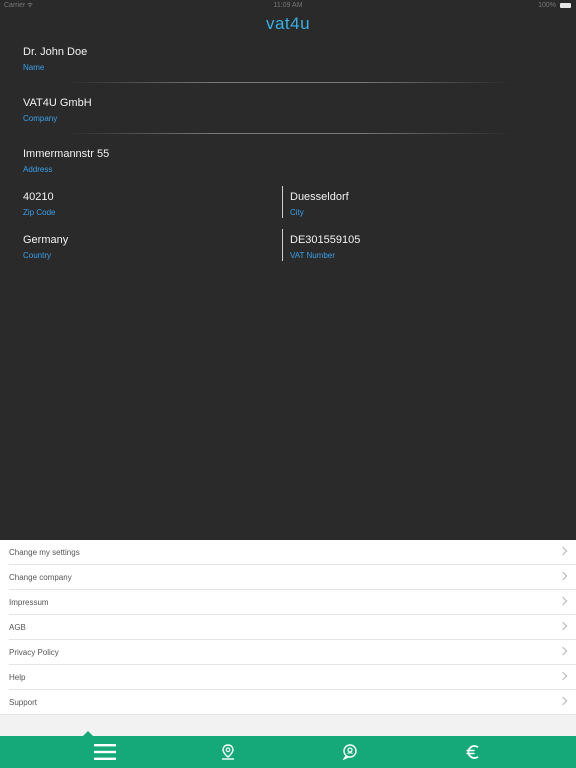  Describe the element at coordinates (55, 59) in the screenshot. I see `name-field: Dr. John Doe Name` at that location.